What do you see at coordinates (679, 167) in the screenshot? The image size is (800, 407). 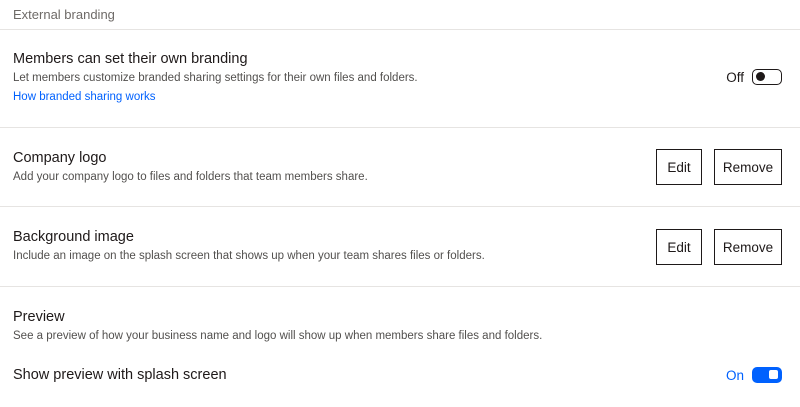 I see `company-logo-edit-button: Edit` at bounding box center [679, 167].